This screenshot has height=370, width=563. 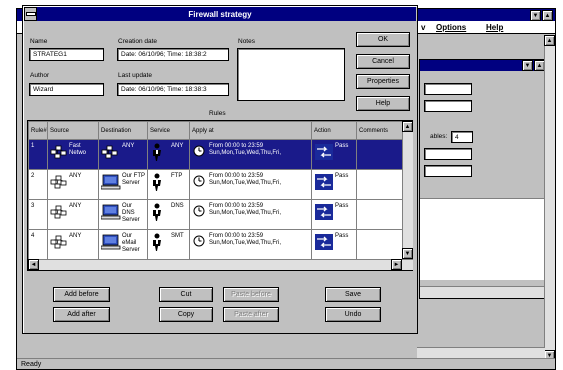 I want to click on rule-number-cell: 3, so click(x=38, y=214).